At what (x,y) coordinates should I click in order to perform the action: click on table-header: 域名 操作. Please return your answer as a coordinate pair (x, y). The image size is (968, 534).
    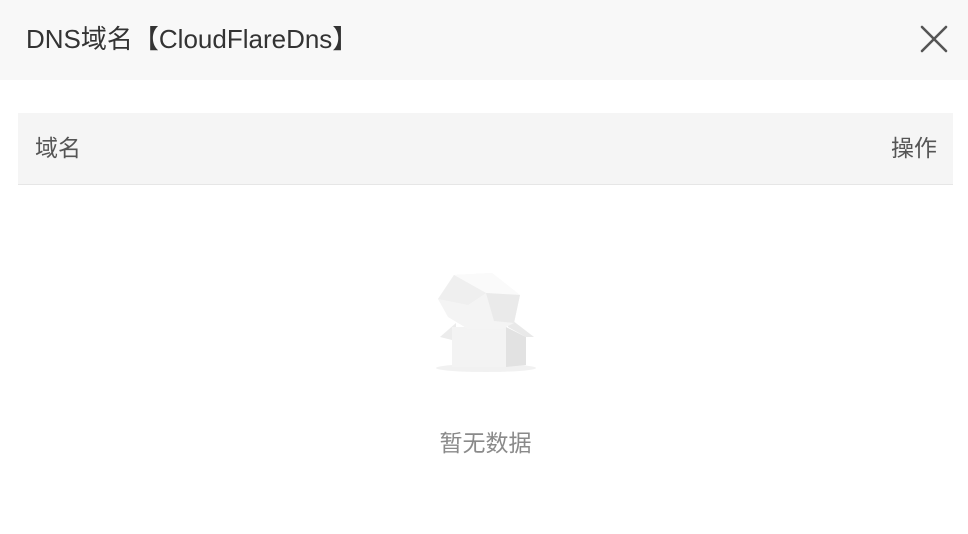
    Looking at the image, I should click on (485, 149).